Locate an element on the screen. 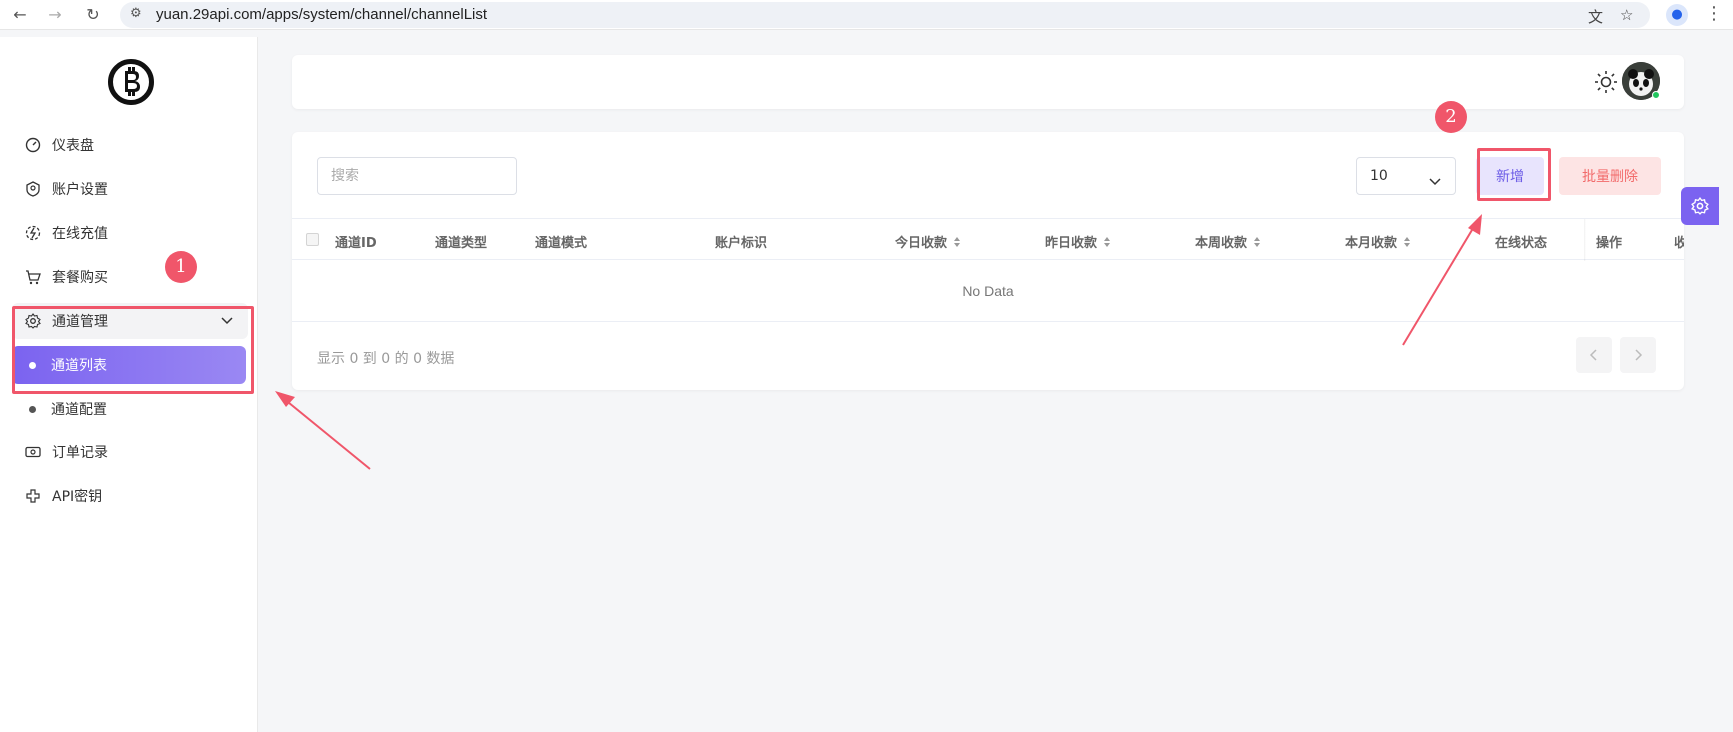  sidebar-item-label: 通道配置 is located at coordinates (79, 410).